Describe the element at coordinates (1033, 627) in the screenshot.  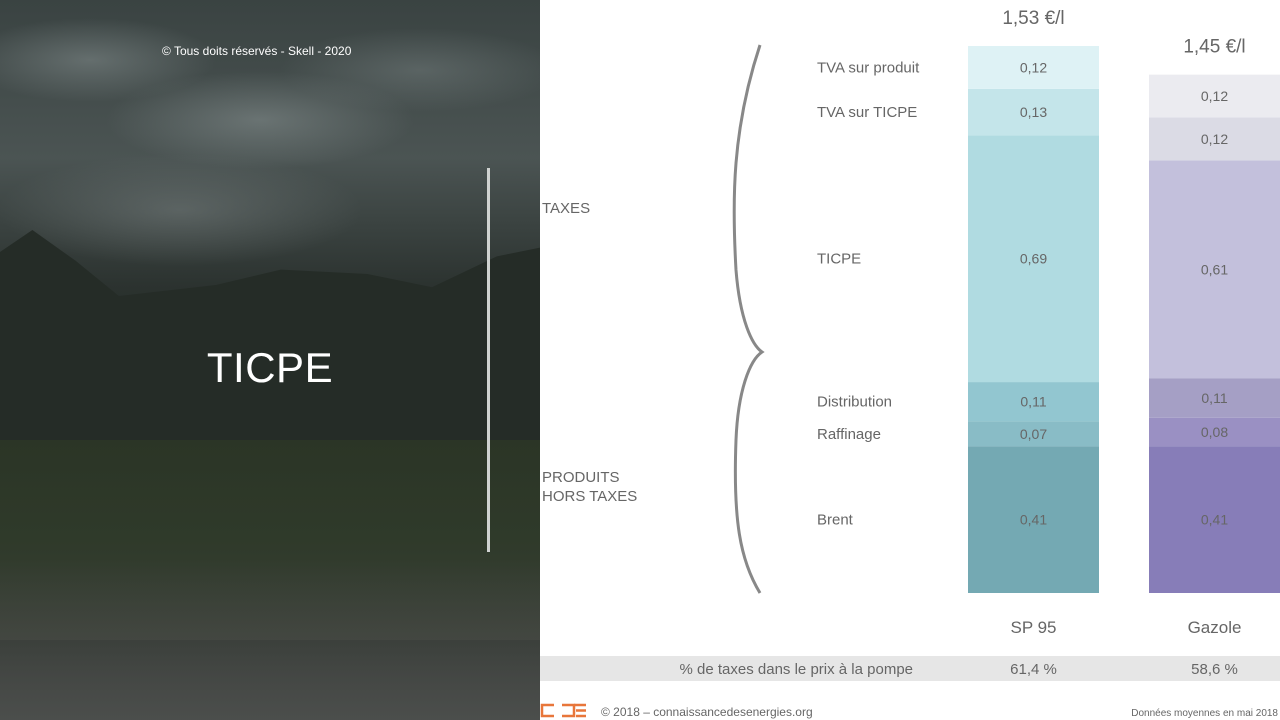
I see `category-label: SP 95` at that location.